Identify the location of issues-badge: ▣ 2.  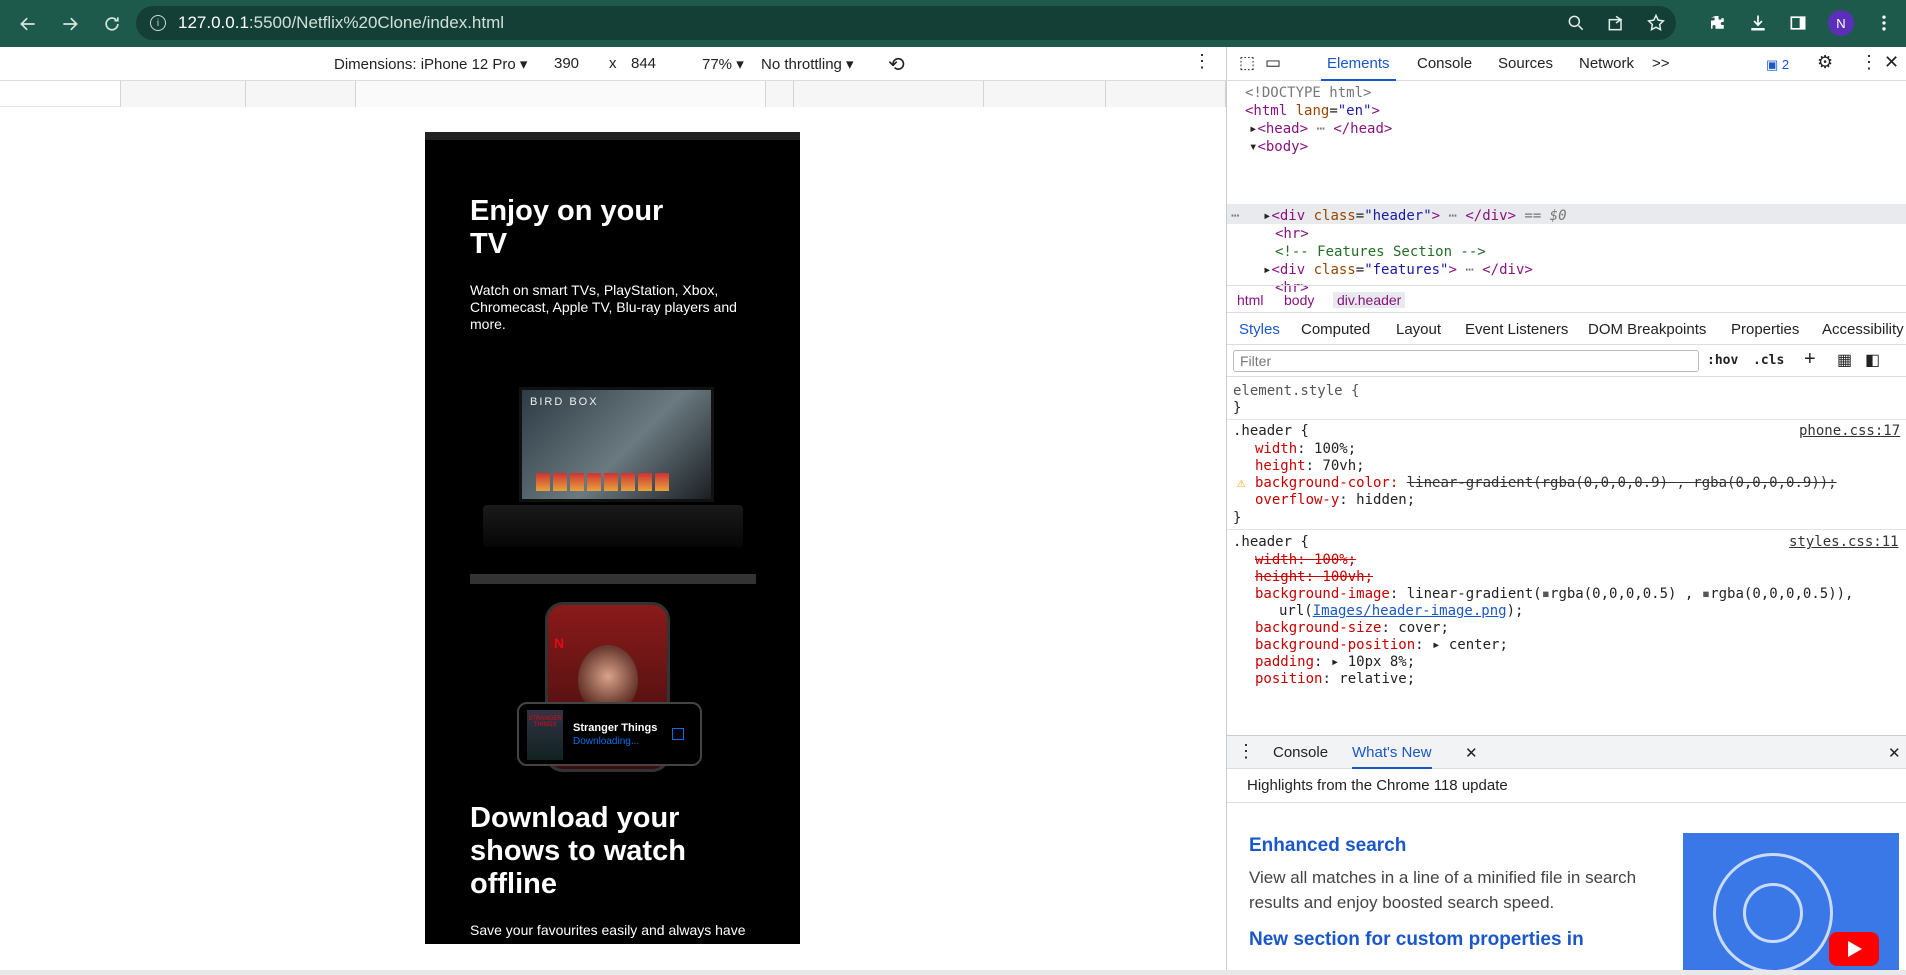
(1777, 65).